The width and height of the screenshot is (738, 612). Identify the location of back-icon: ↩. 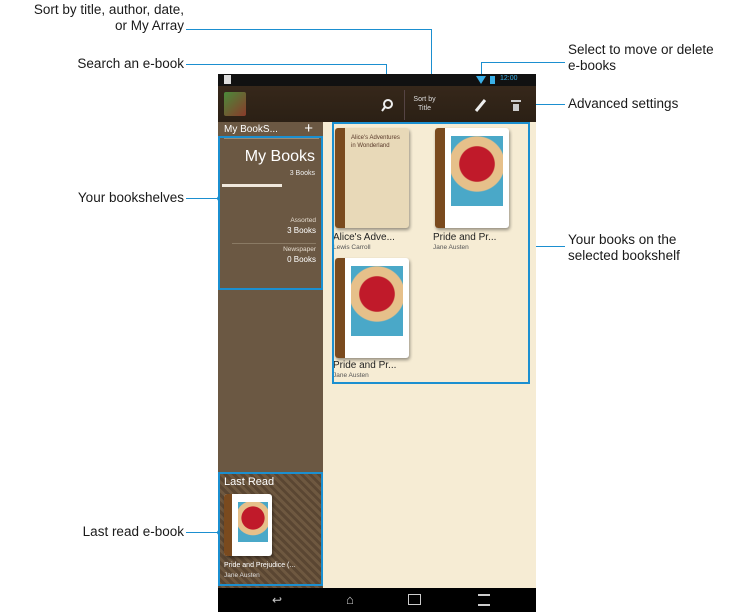
(277, 600).